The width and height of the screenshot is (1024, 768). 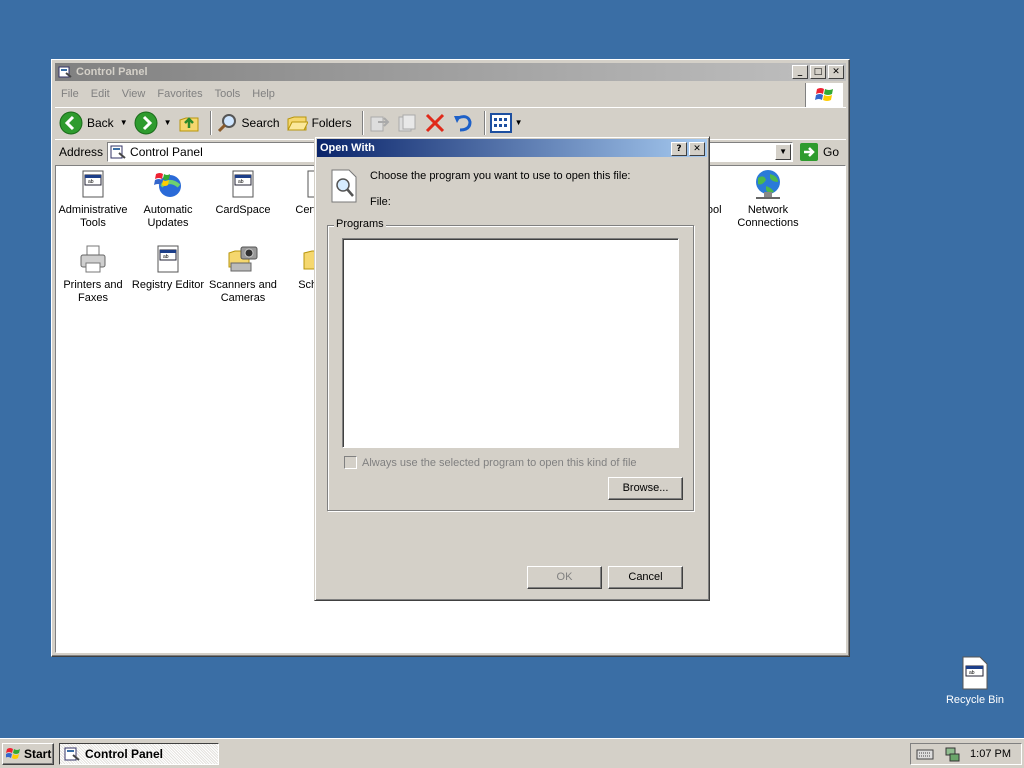 What do you see at coordinates (818, 72) in the screenshot?
I see `maximize-button: □` at bounding box center [818, 72].